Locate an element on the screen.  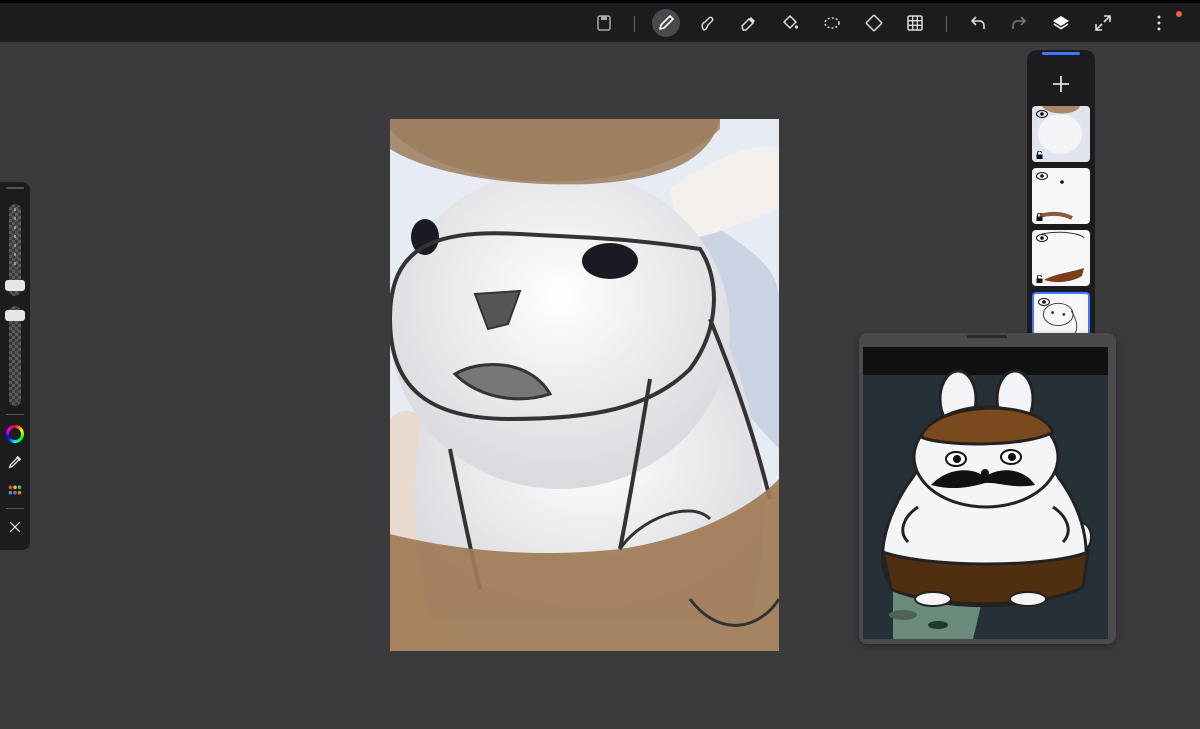
eyedropper-icon is located at coordinates (15, 462).